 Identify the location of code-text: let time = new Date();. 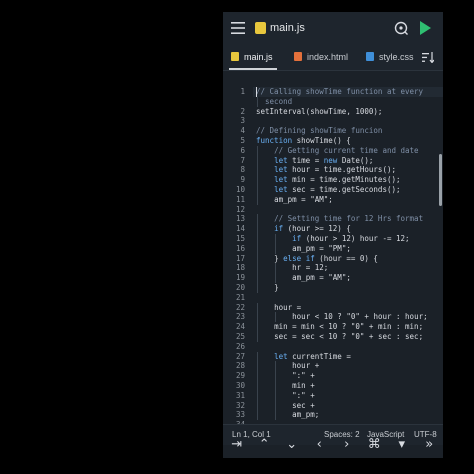
(324, 160).